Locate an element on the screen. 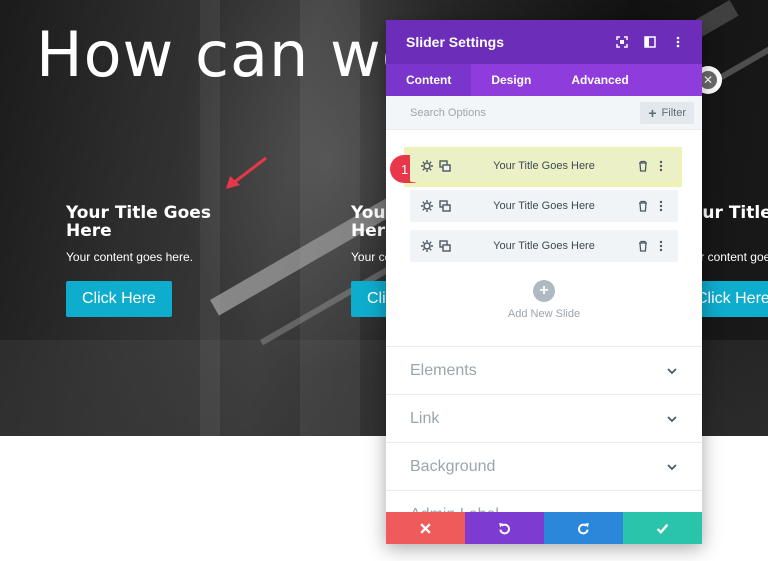 Image resolution: width=768 pixels, height=561 pixels. search-options: Search Options + Filter is located at coordinates (544, 113).